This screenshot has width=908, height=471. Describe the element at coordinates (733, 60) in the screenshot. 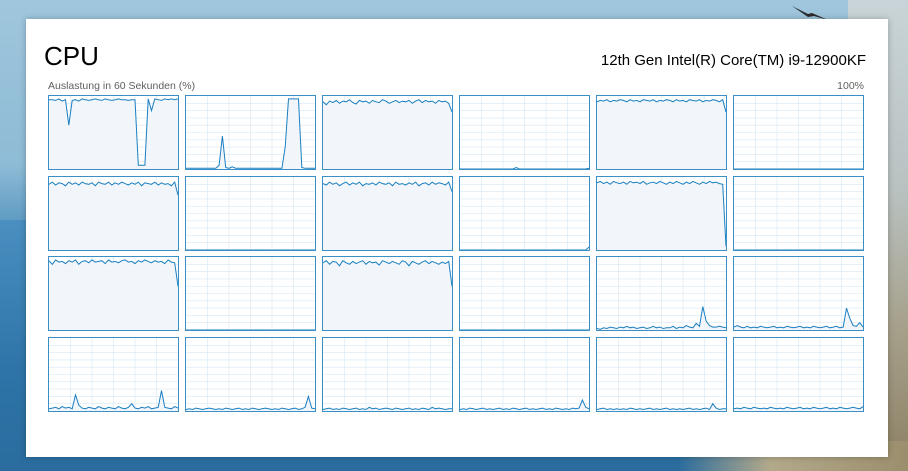

I see `cpu-model-name: 12th Gen Intel(R) Core(TM) i9-12900KF` at that location.